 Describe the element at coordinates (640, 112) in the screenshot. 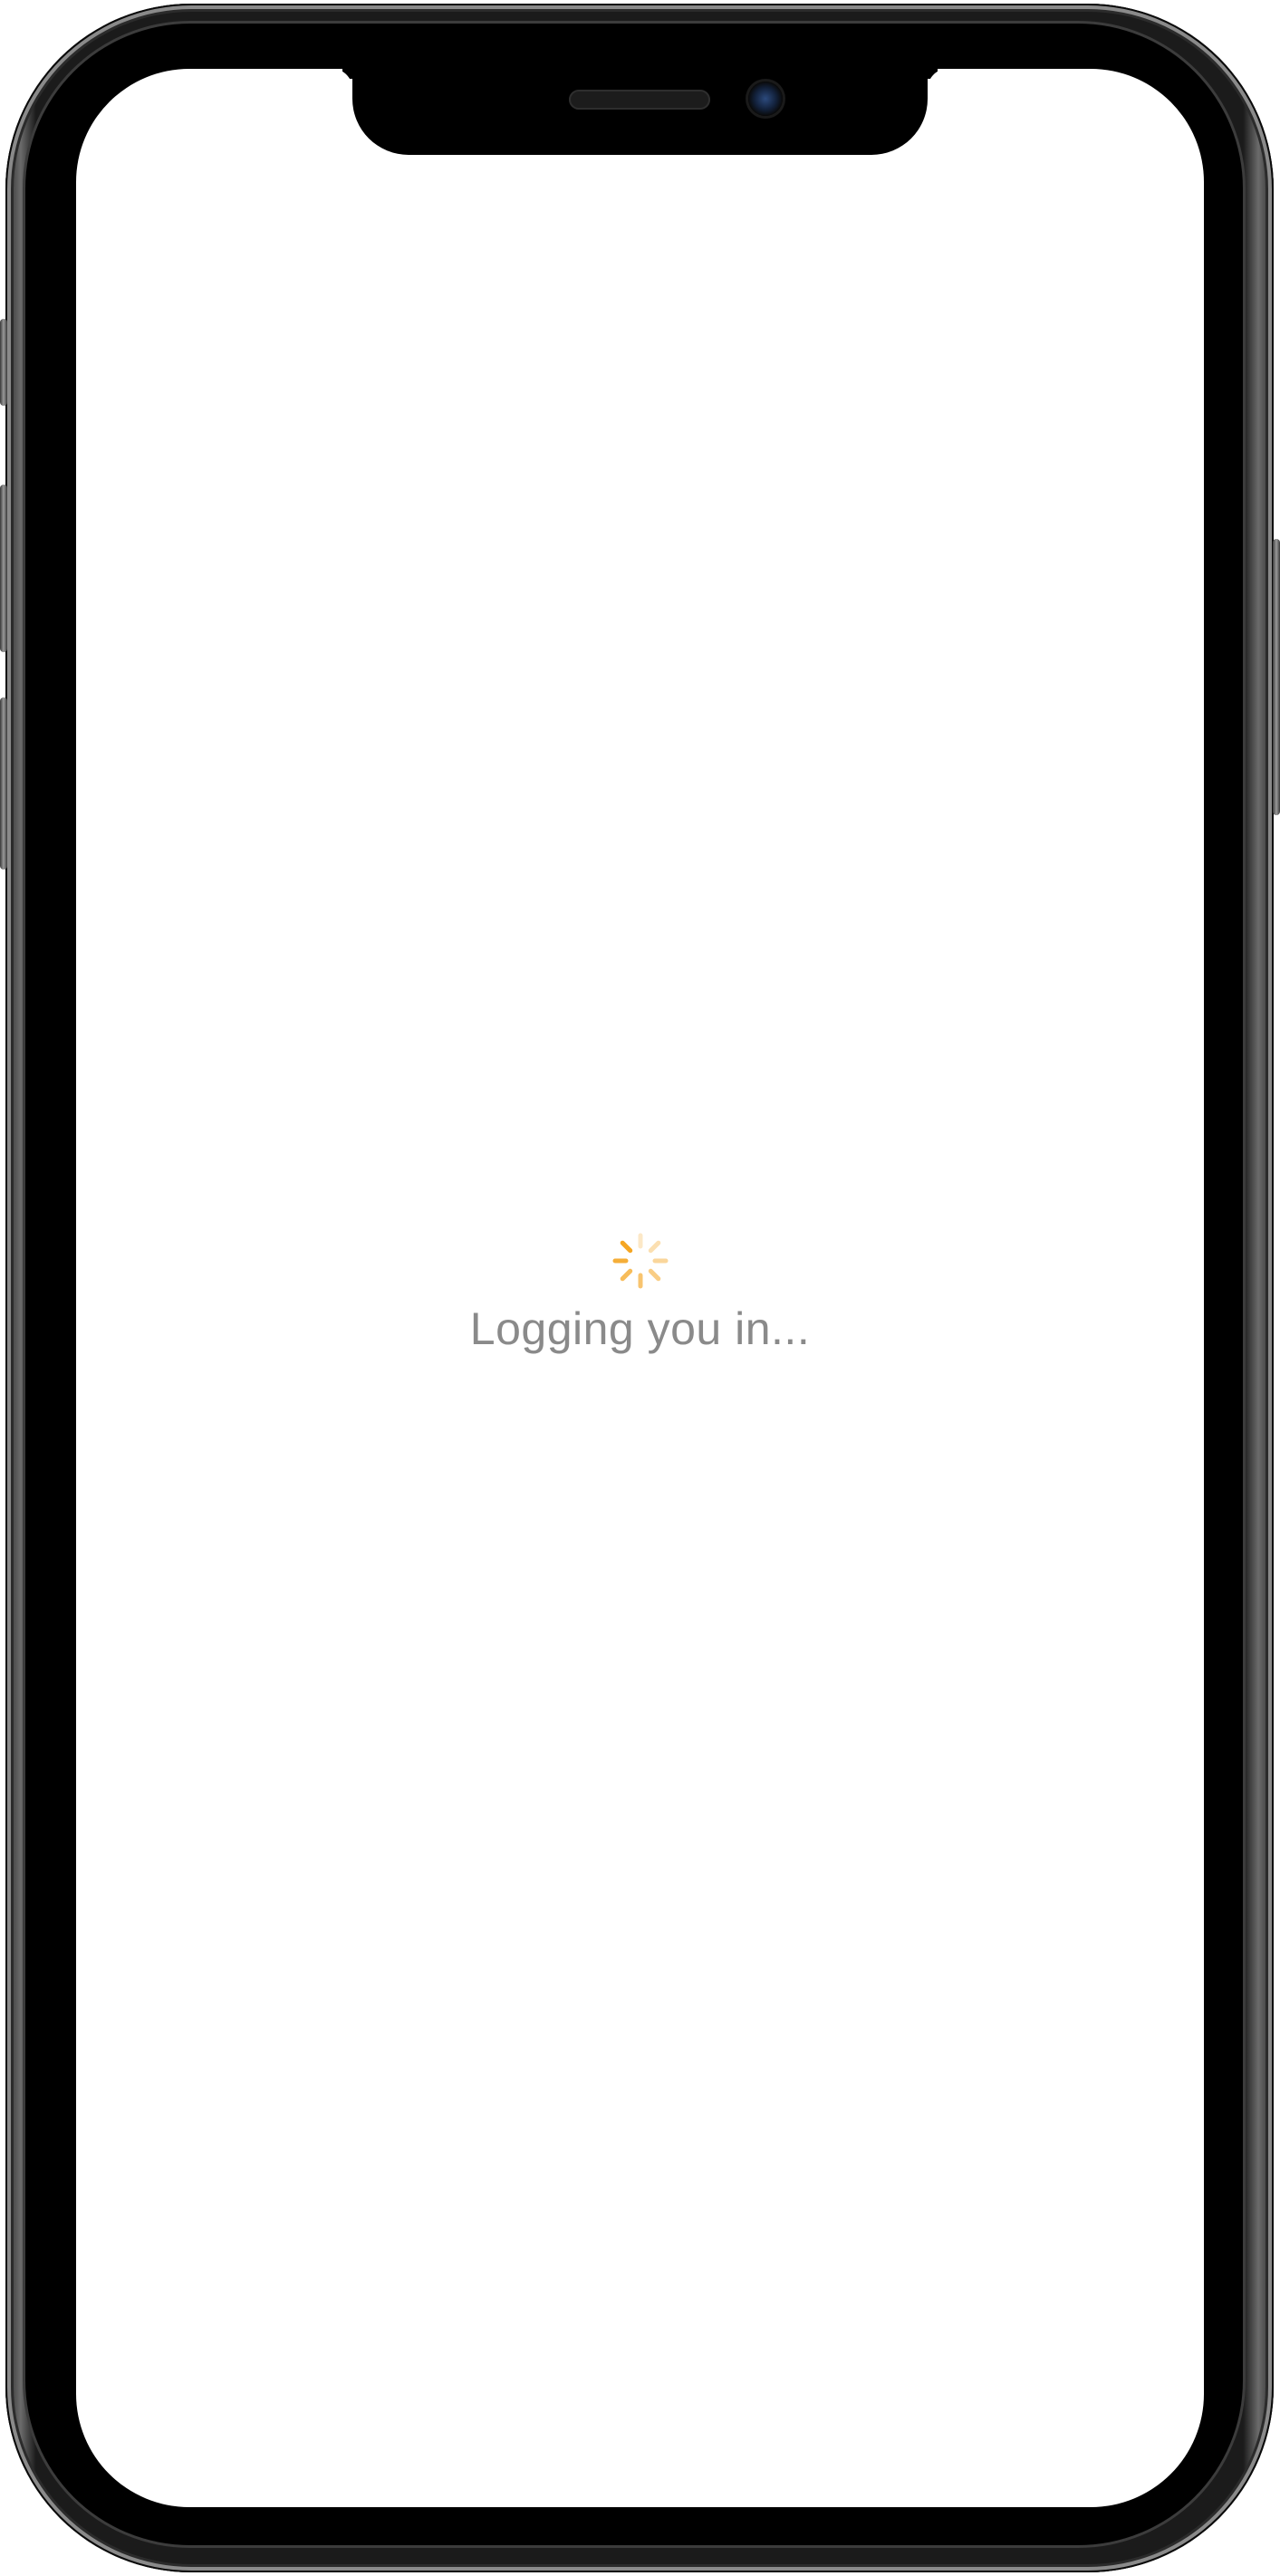

I see `notch` at that location.